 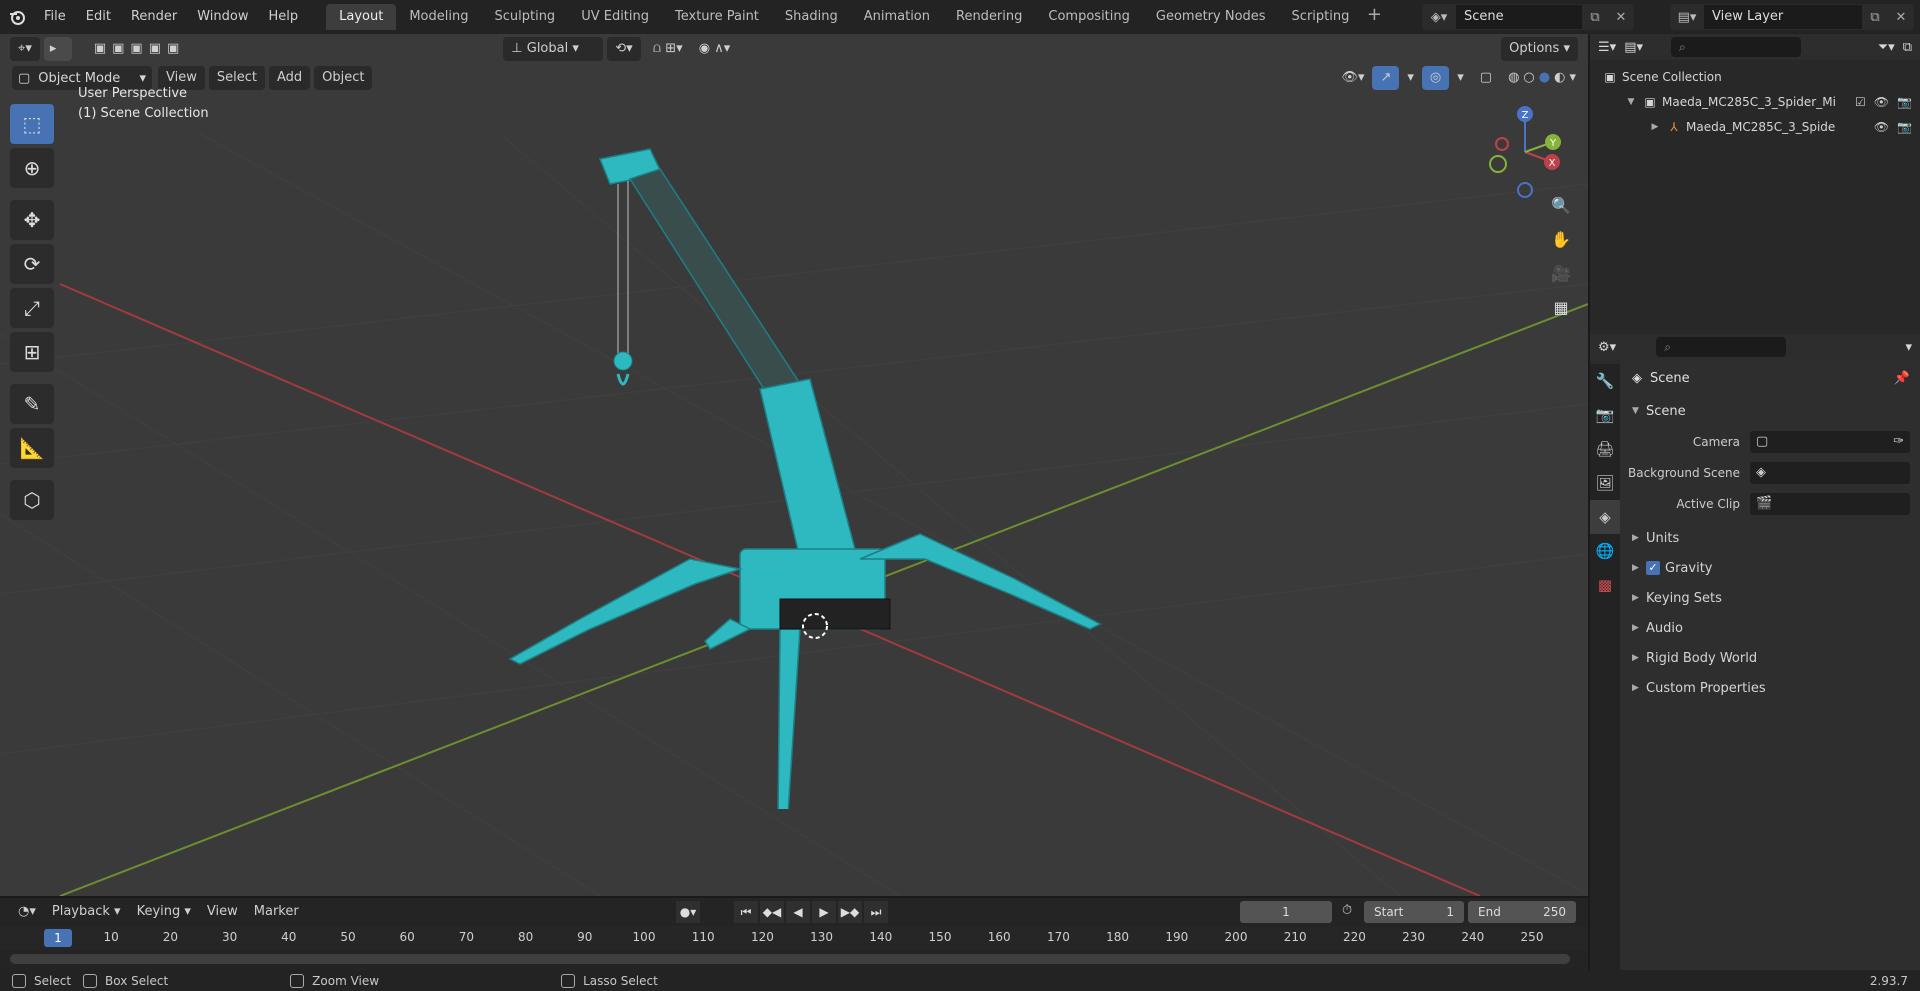 What do you see at coordinates (276, 912) in the screenshot?
I see `marker-menu: Marker` at bounding box center [276, 912].